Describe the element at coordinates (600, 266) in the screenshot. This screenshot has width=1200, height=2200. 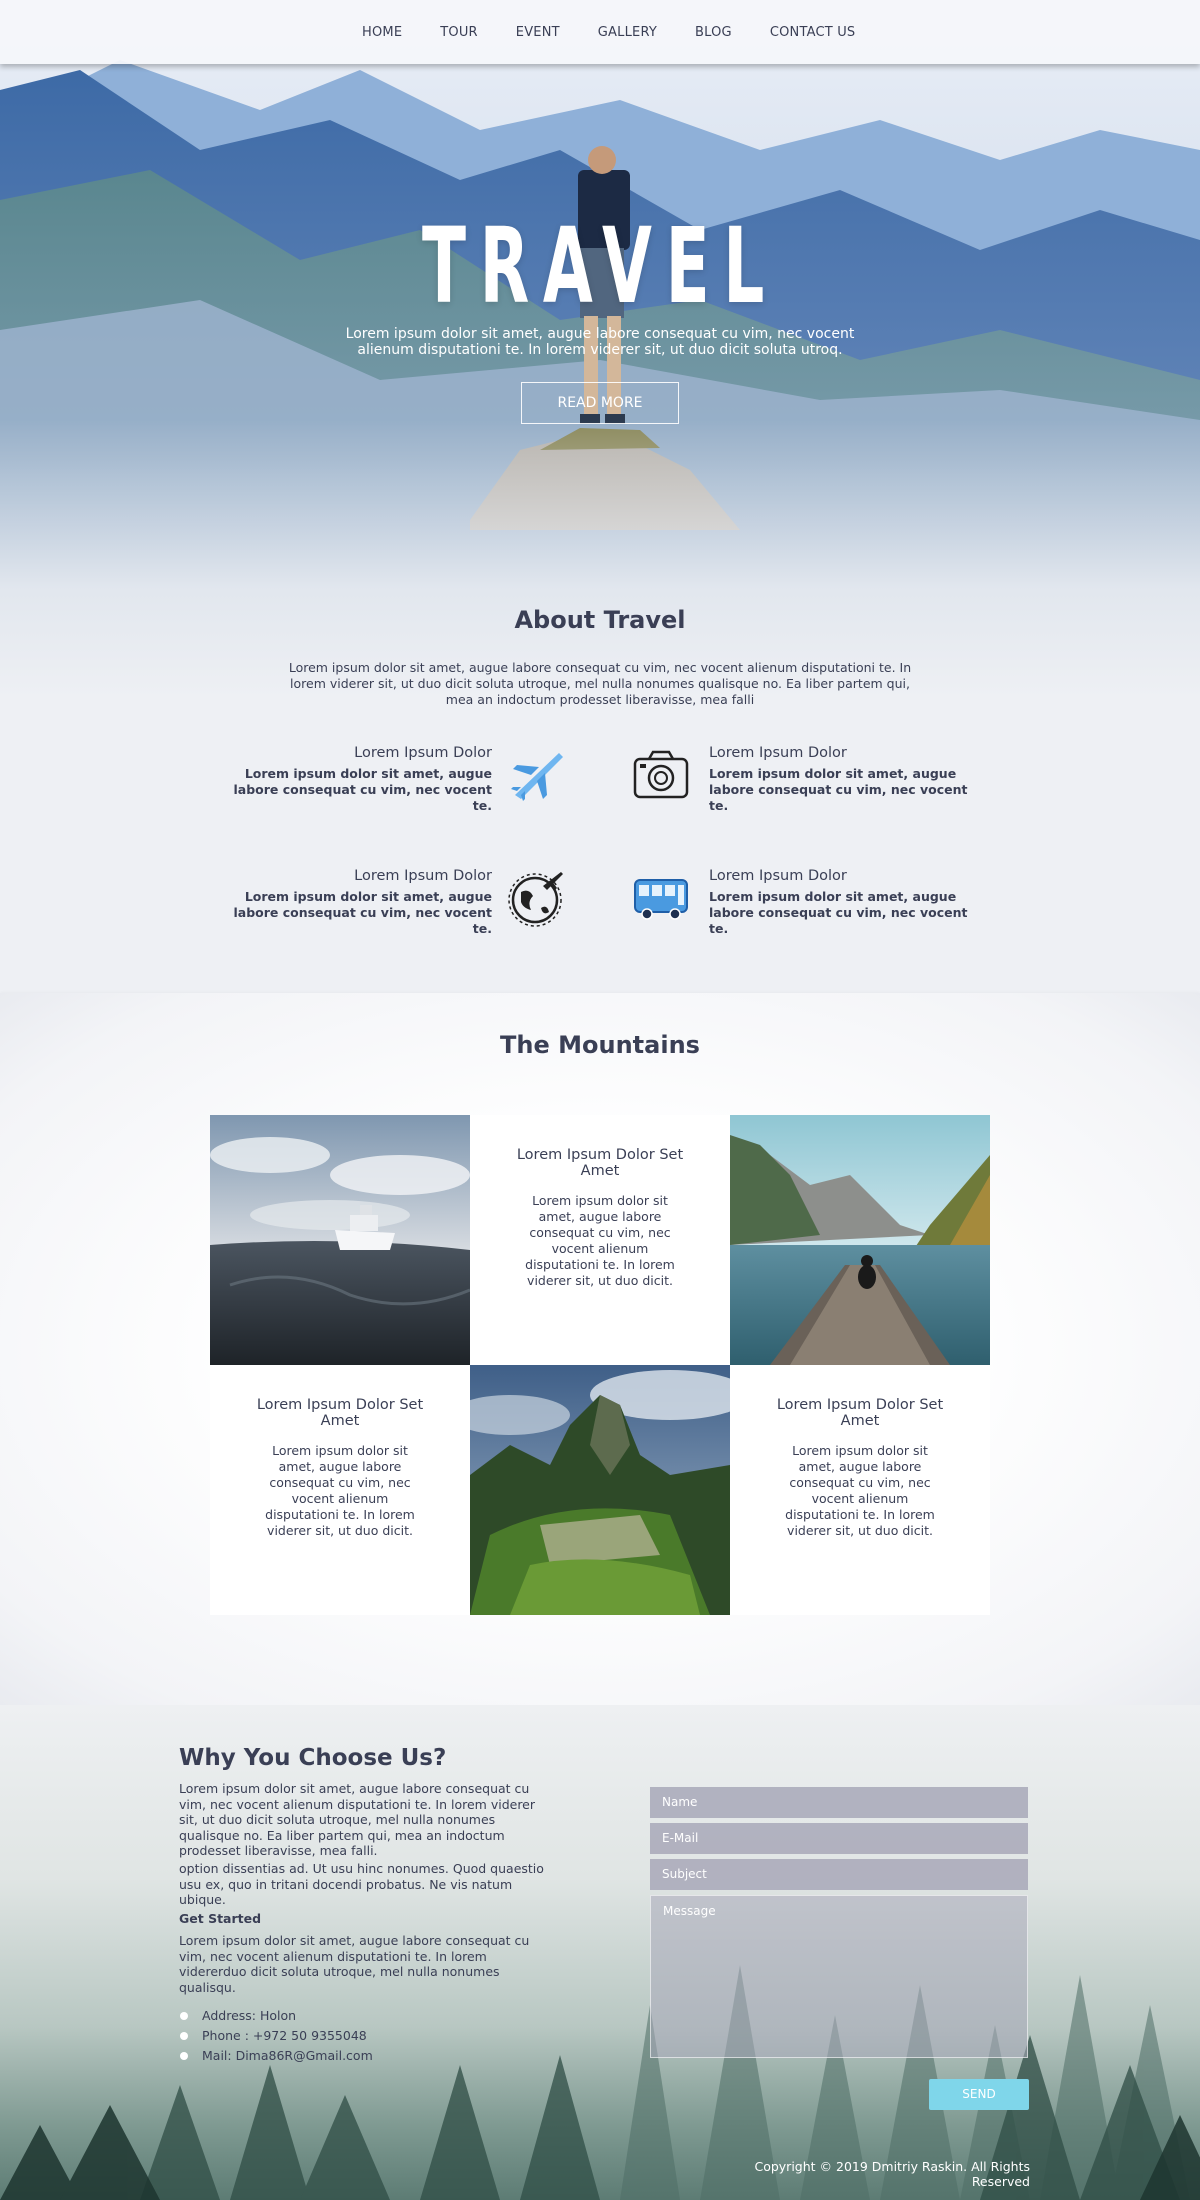
I see `hero-title: TRAVEL` at that location.